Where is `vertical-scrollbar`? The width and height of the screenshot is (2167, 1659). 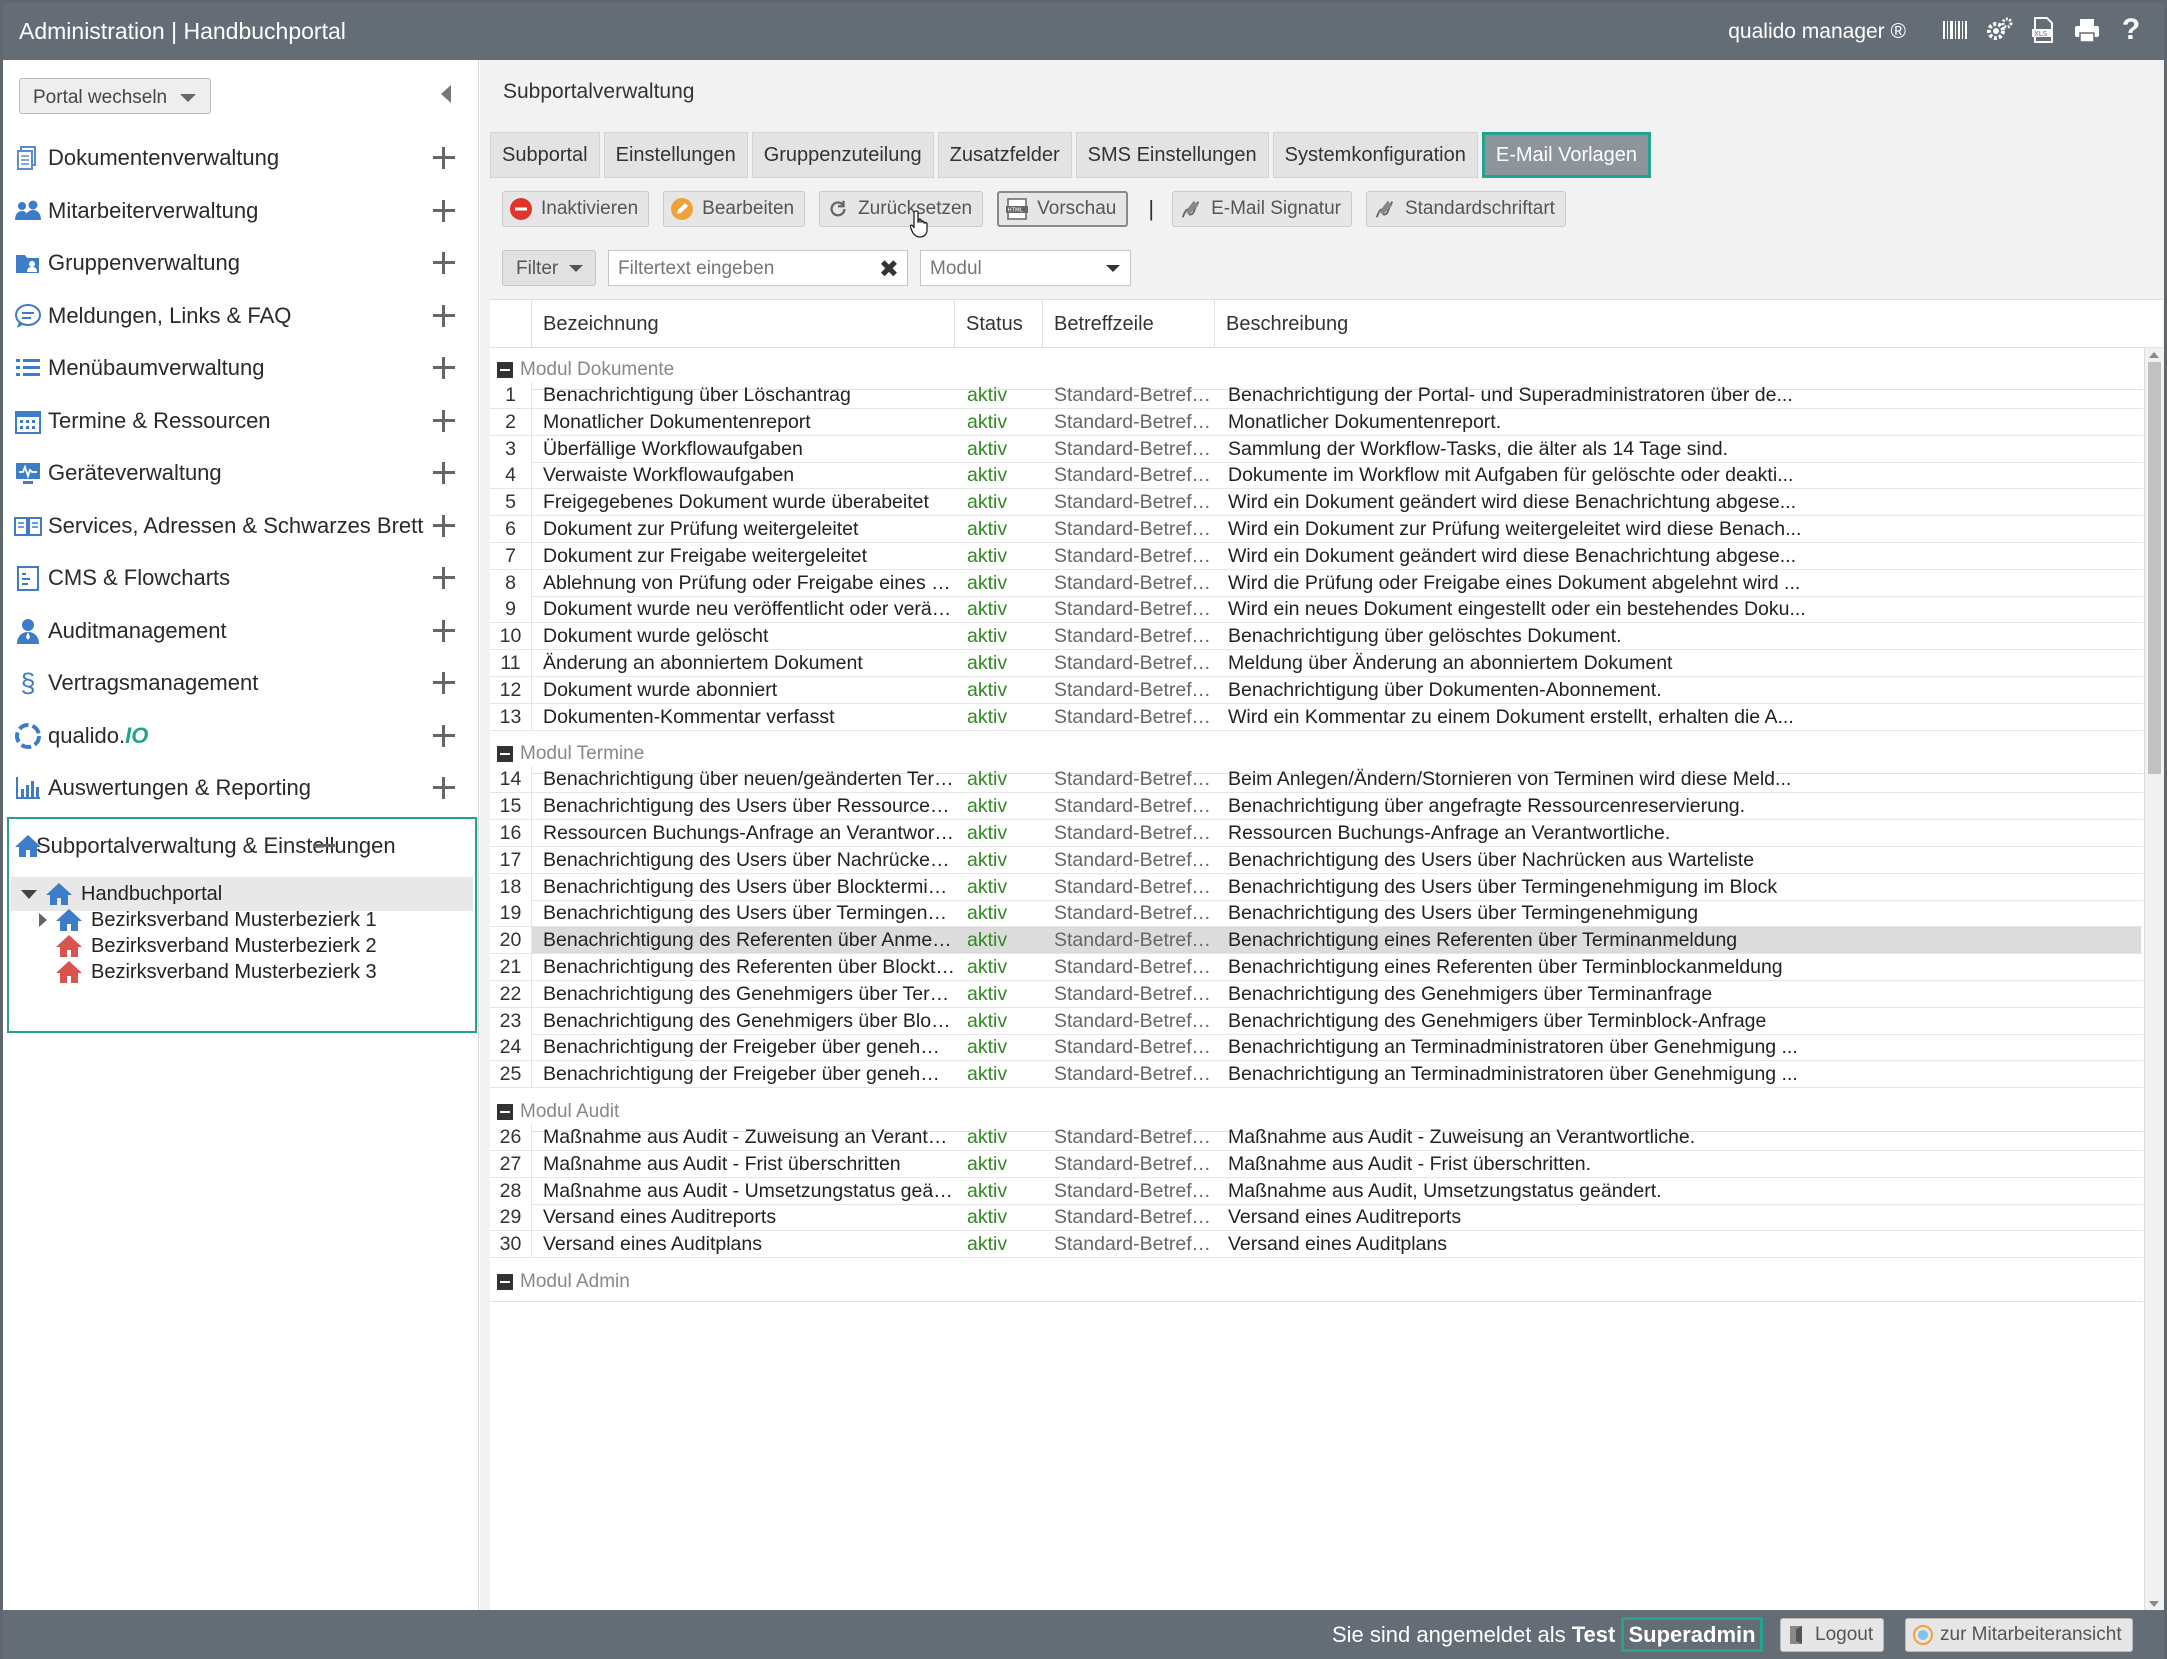
vertical-scrollbar is located at coordinates (2153, 979).